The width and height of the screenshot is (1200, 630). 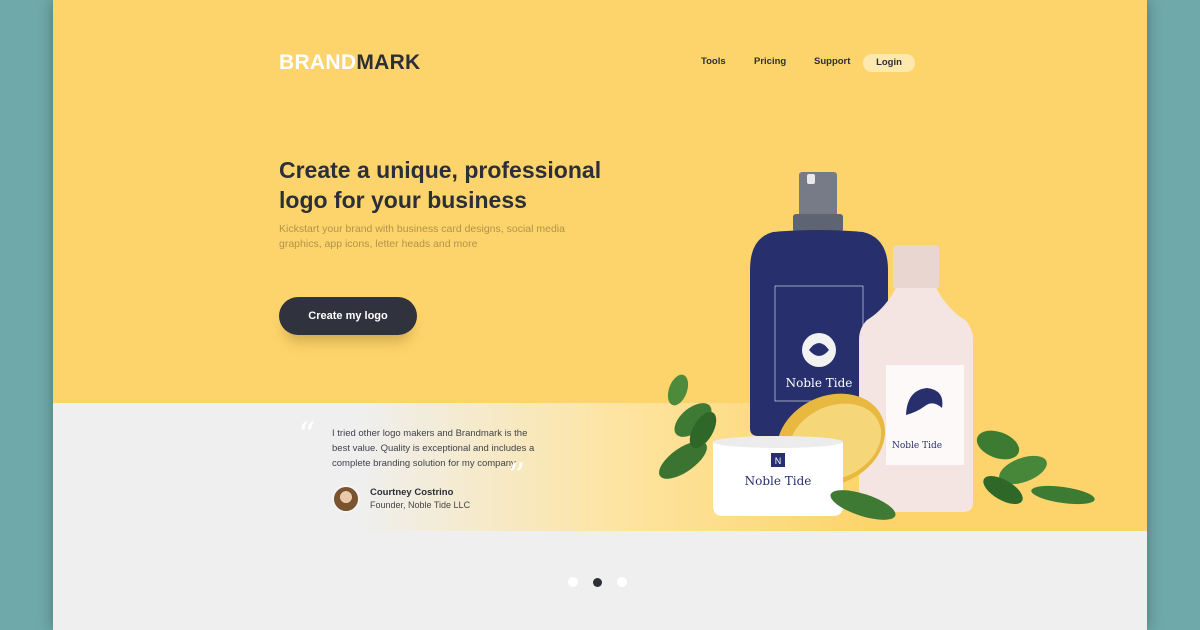 I want to click on svg-text: N, so click(x=778, y=461).